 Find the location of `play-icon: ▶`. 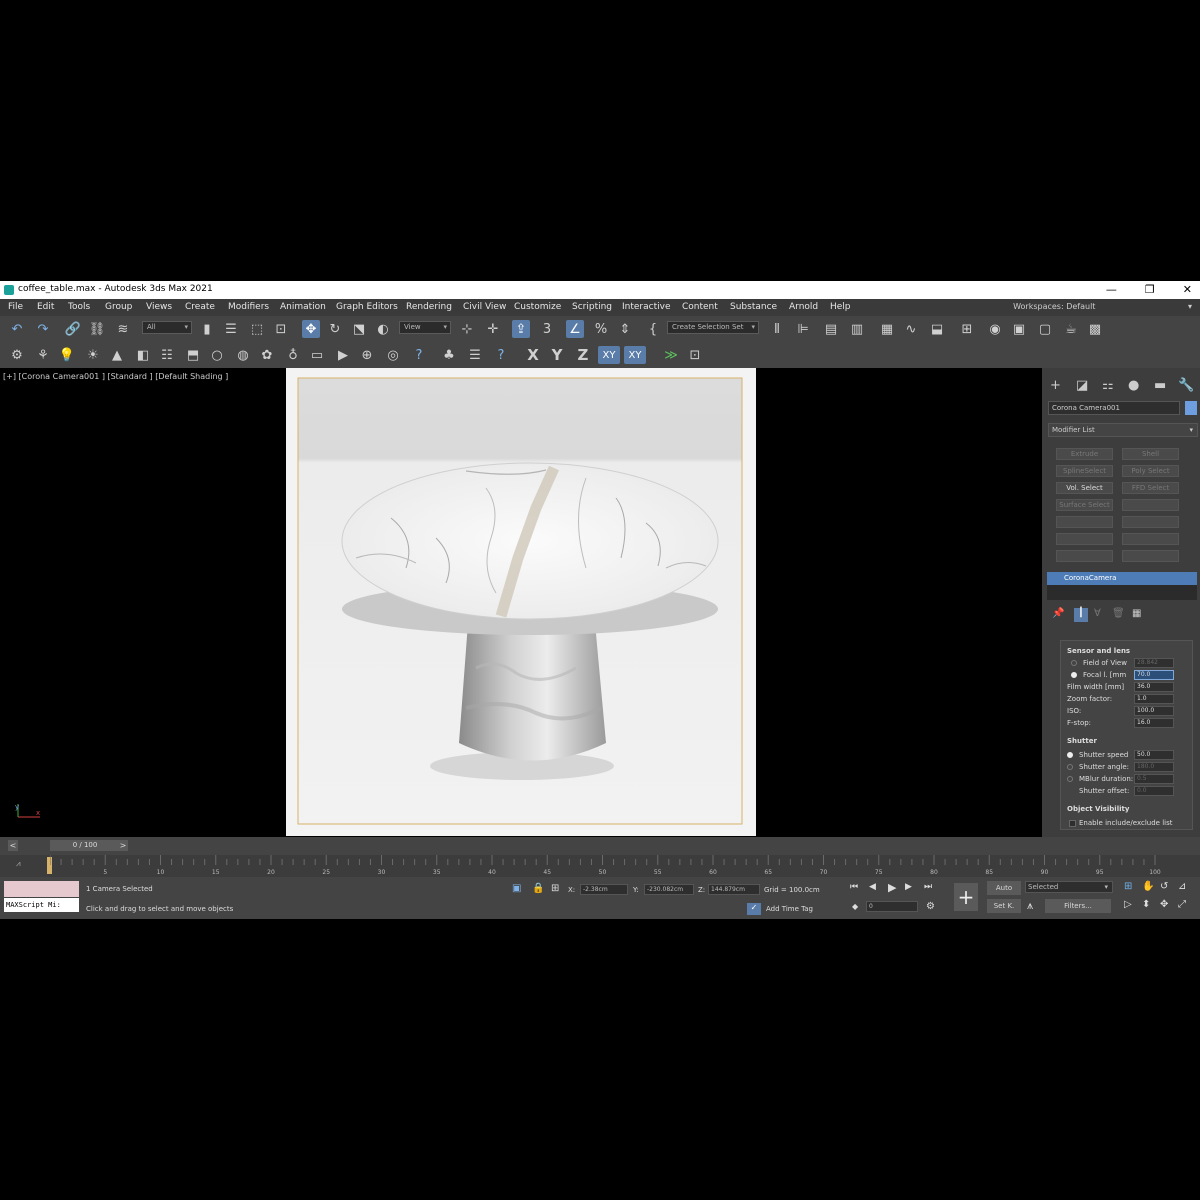

play-icon: ▶ is located at coordinates (892, 887).